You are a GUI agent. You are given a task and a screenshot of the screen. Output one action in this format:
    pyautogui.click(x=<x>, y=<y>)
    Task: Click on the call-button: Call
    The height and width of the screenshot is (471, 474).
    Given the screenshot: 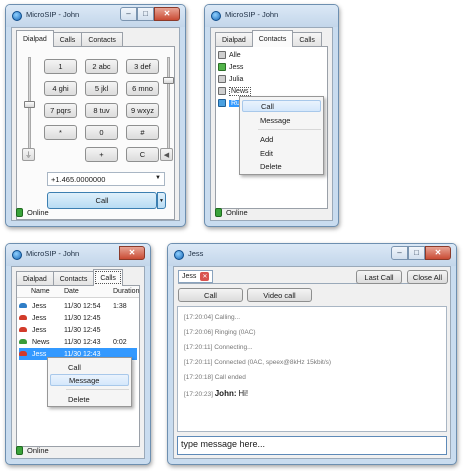 What is the action you would take?
    pyautogui.click(x=102, y=200)
    